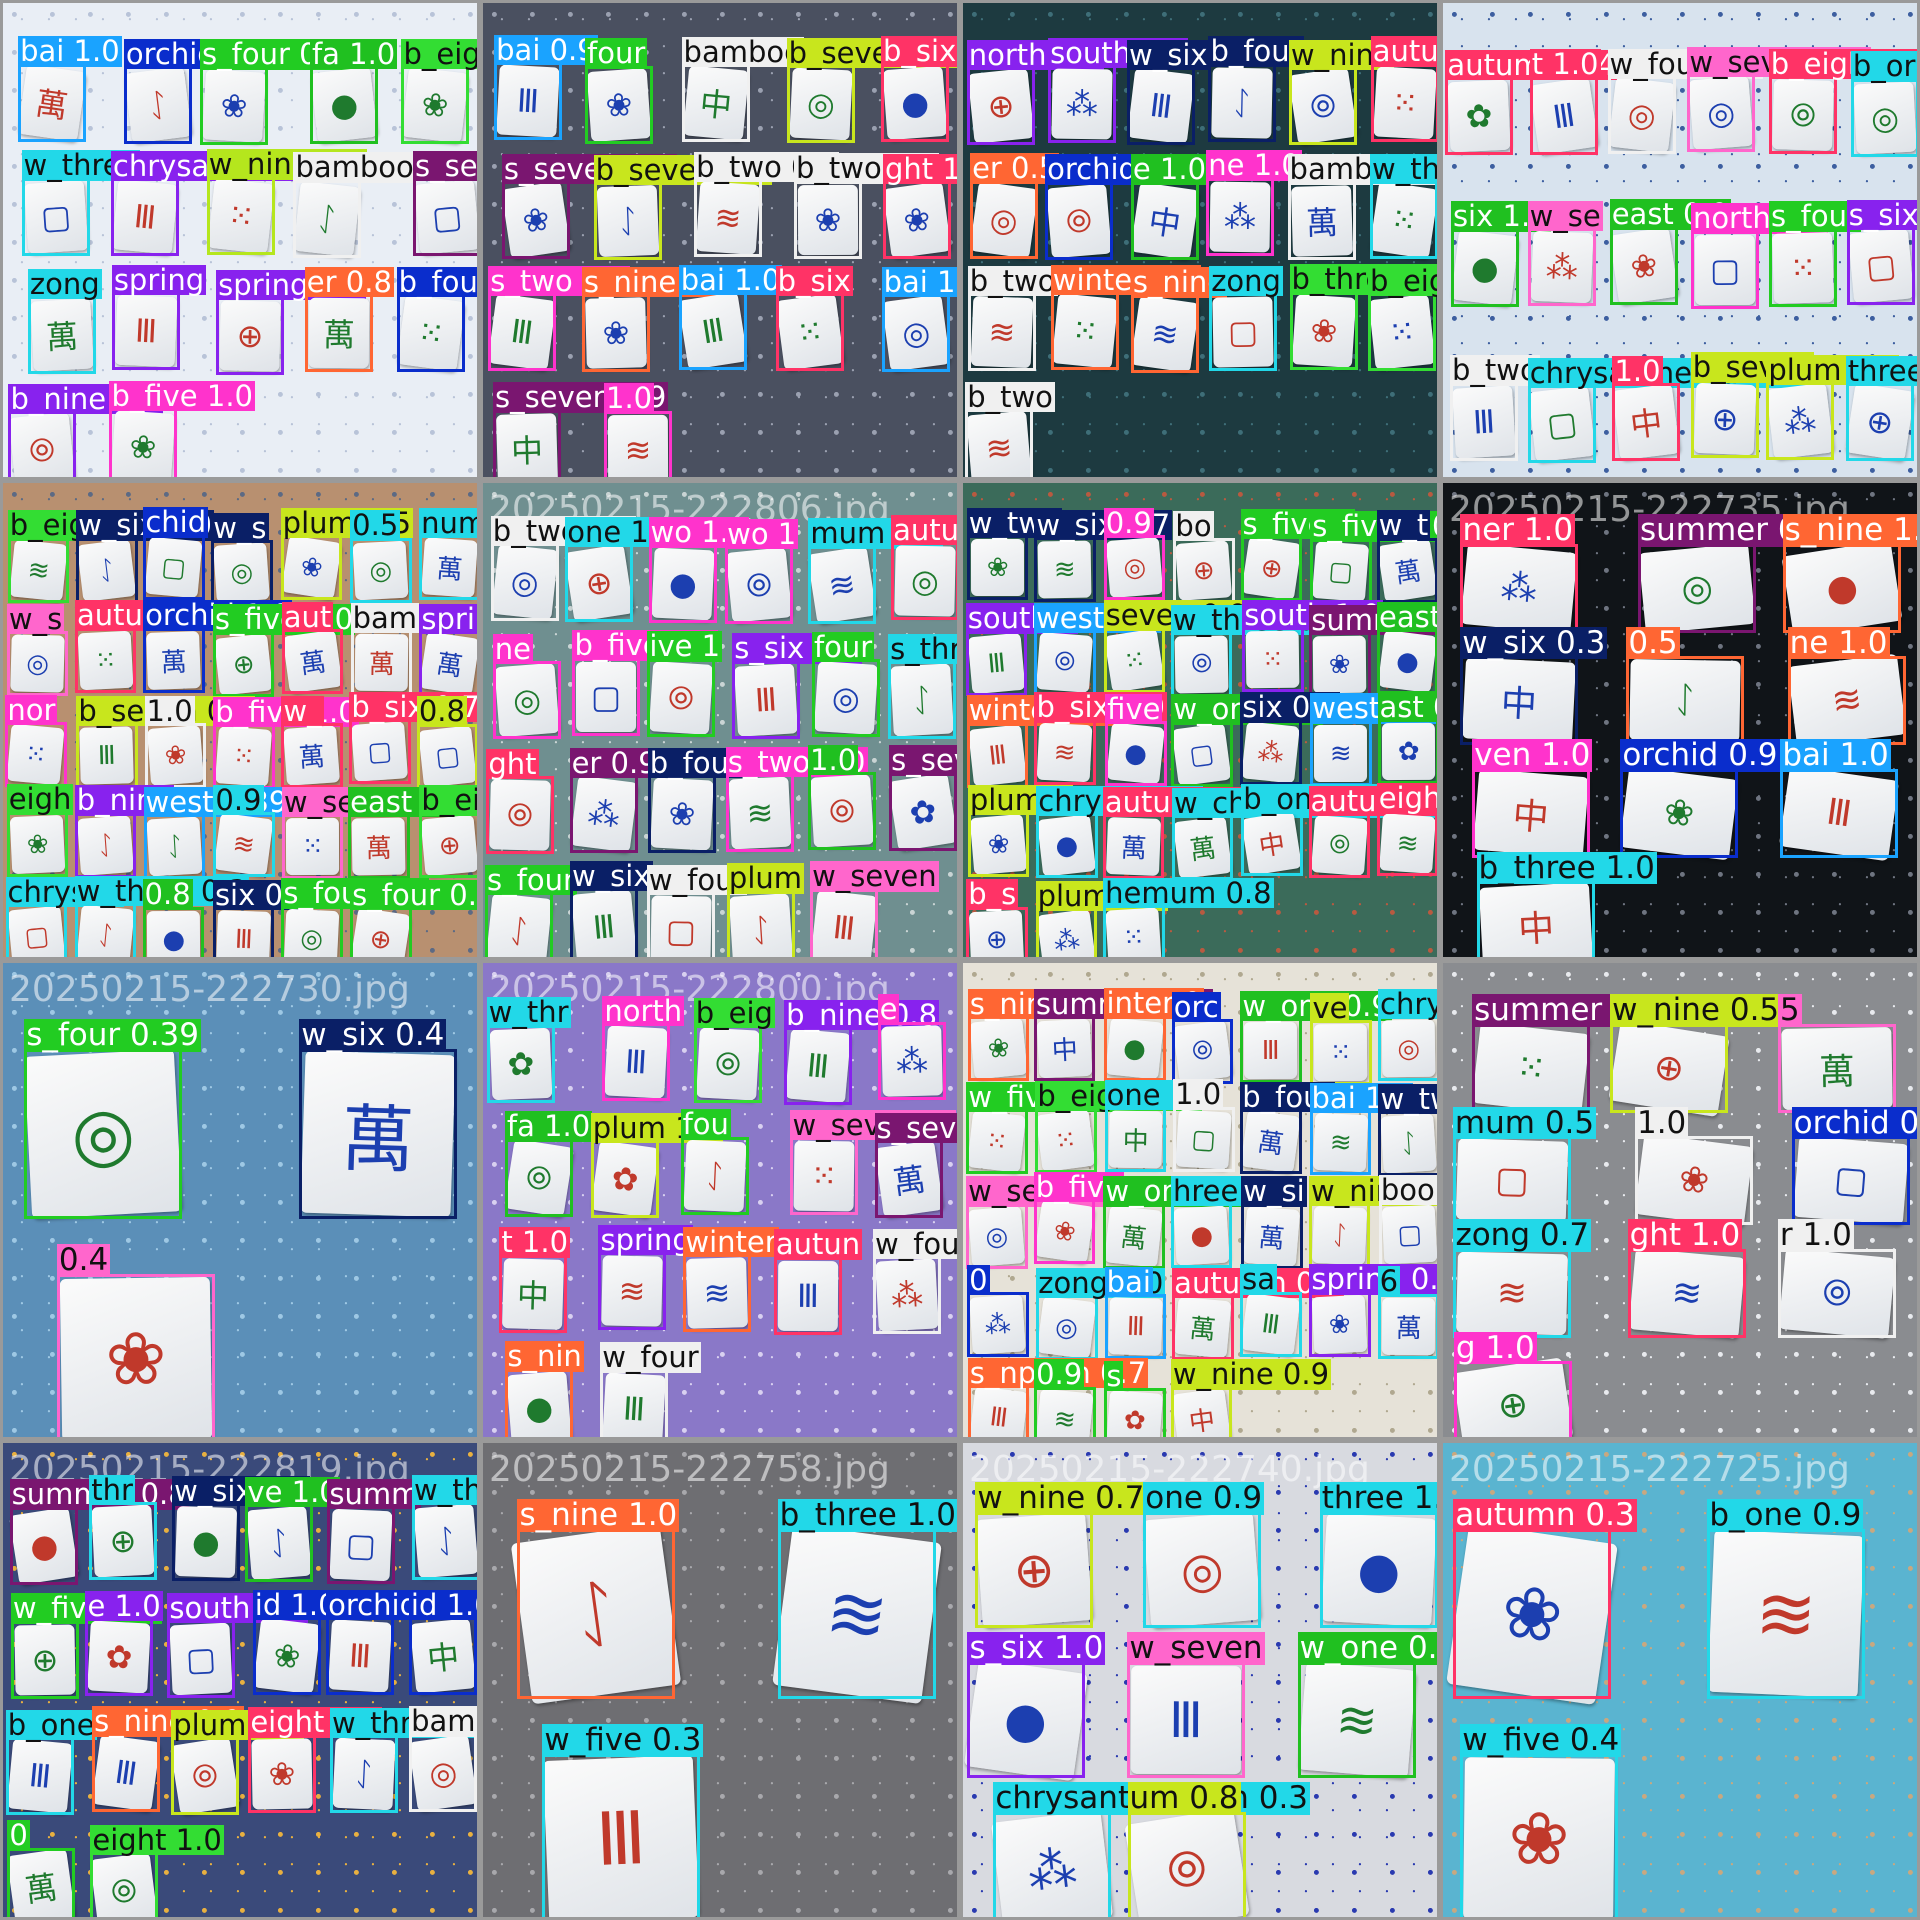 This screenshot has height=1920, width=1920. What do you see at coordinates (619, 91) in the screenshot?
I see `detection-box: four` at bounding box center [619, 91].